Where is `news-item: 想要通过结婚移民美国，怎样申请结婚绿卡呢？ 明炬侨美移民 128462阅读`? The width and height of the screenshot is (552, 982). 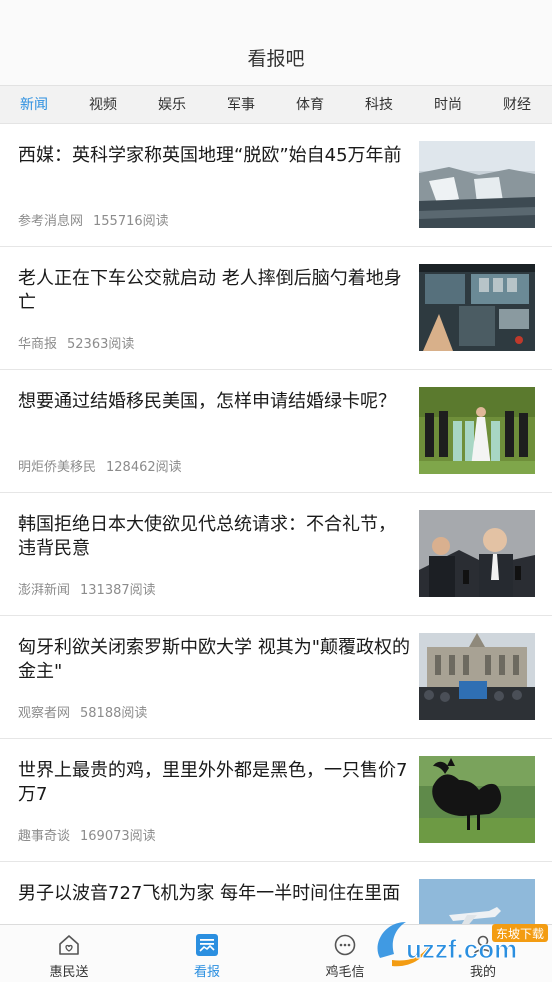
news-item: 想要通过结婚移民美国，怎样申请结婚绿卡呢？ 明炬侨美移民 128462阅读 is located at coordinates (276, 431).